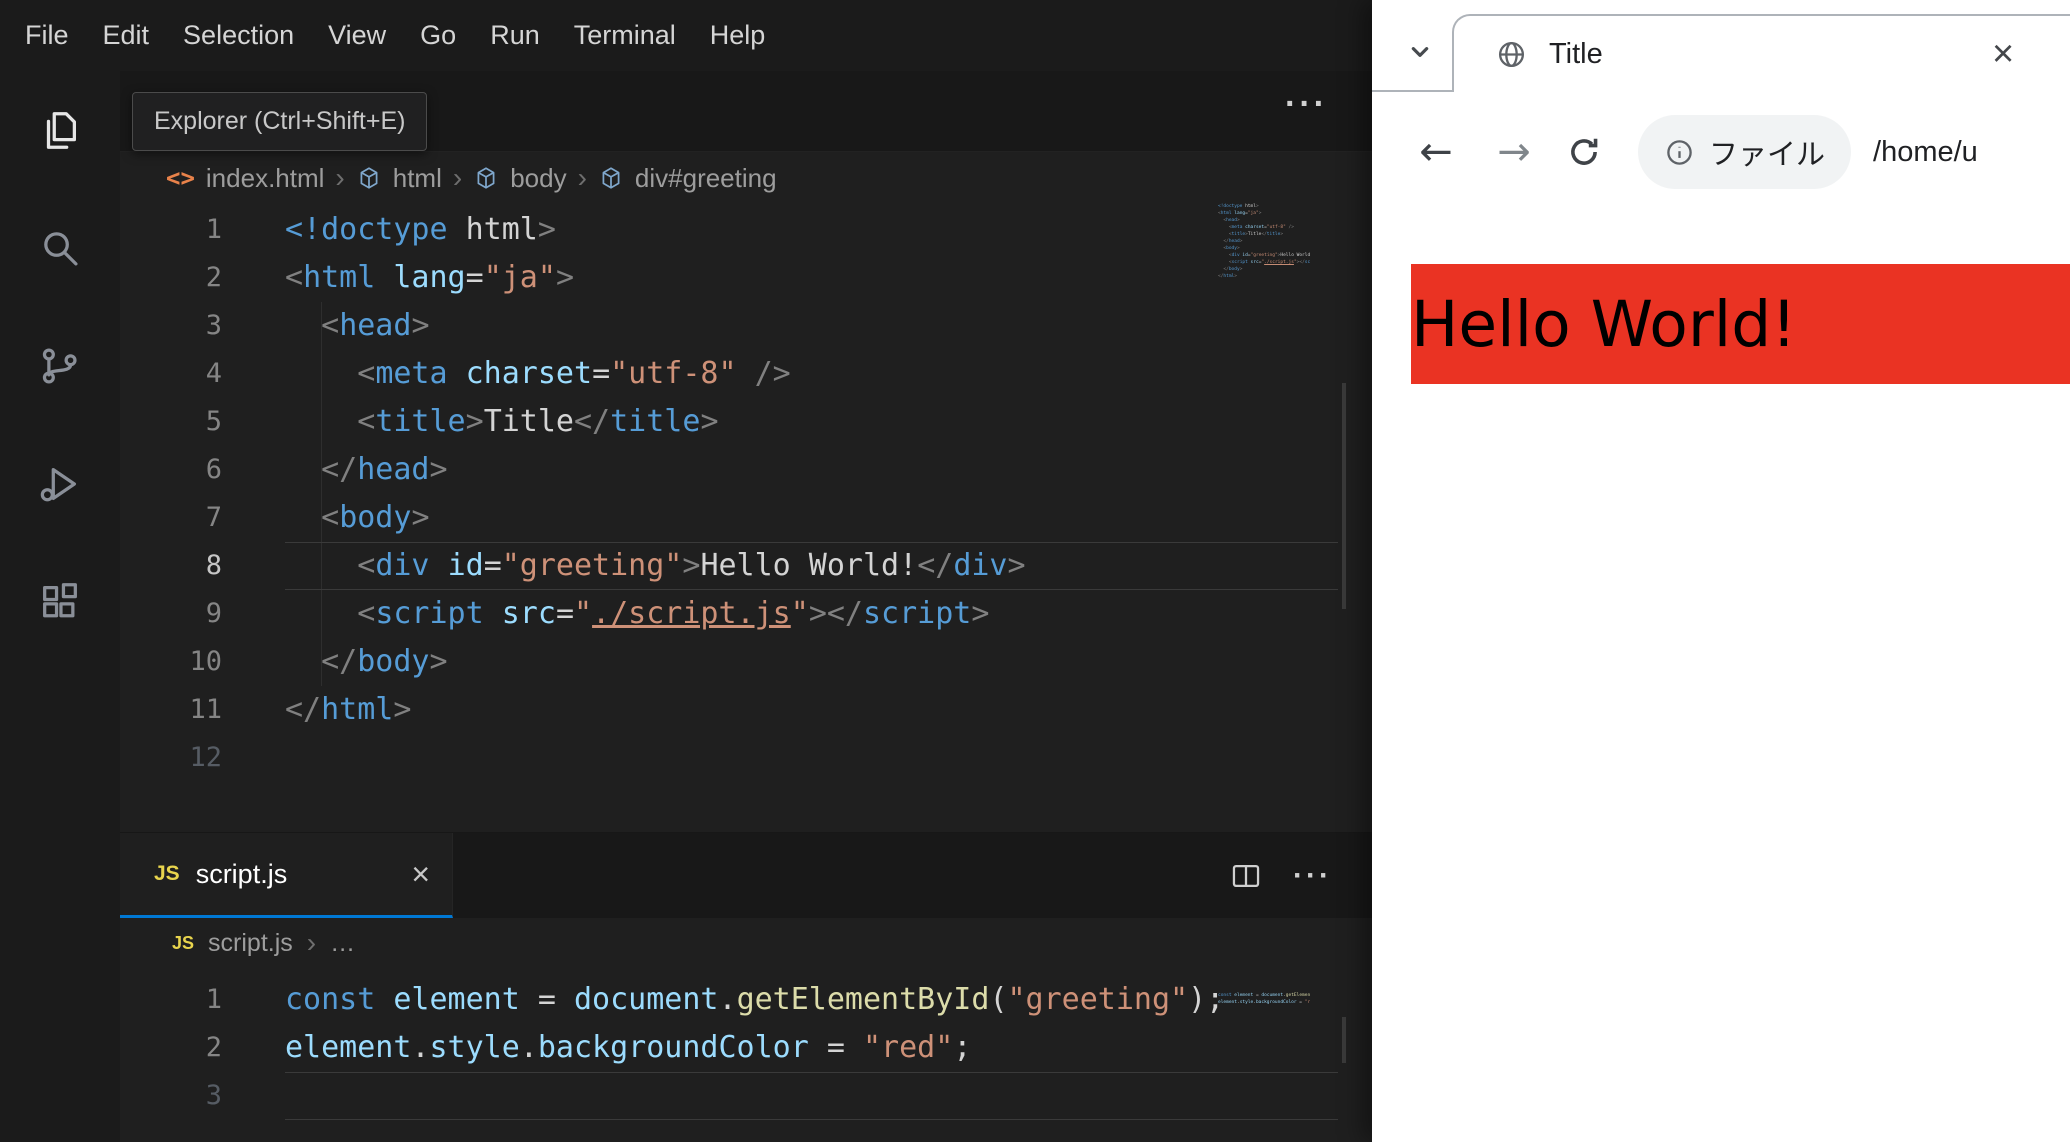 Image resolution: width=2070 pixels, height=1142 pixels. What do you see at coordinates (706, 178) in the screenshot?
I see `breadcrumb-div-greeting: div#greeting` at bounding box center [706, 178].